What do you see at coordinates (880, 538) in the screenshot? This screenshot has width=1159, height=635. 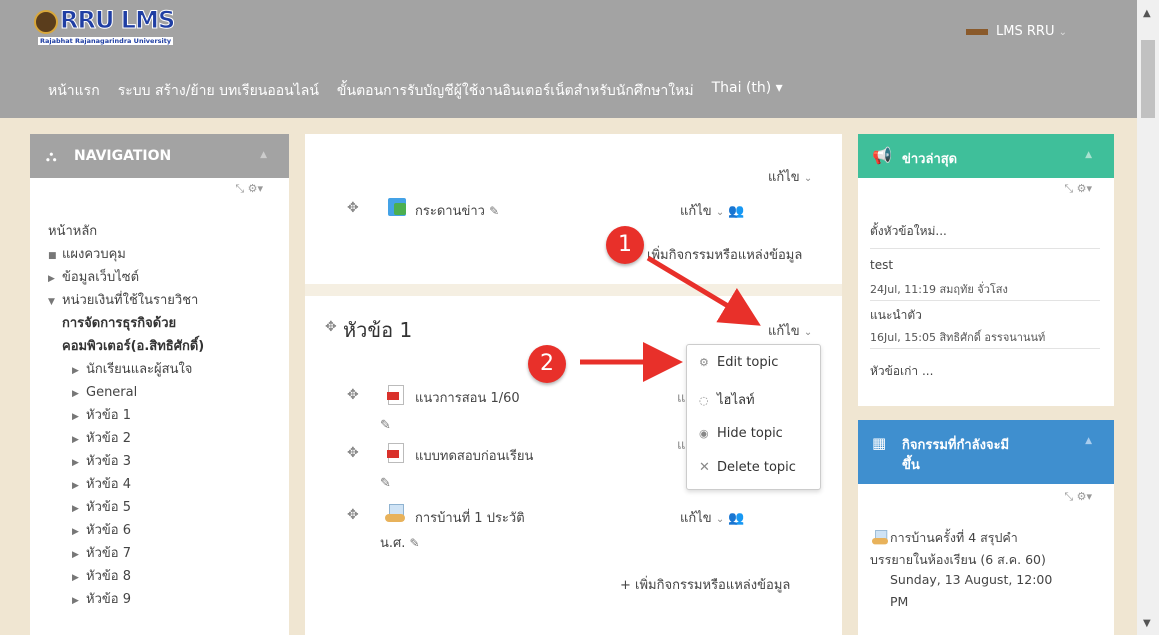 I see `assignment-icon` at bounding box center [880, 538].